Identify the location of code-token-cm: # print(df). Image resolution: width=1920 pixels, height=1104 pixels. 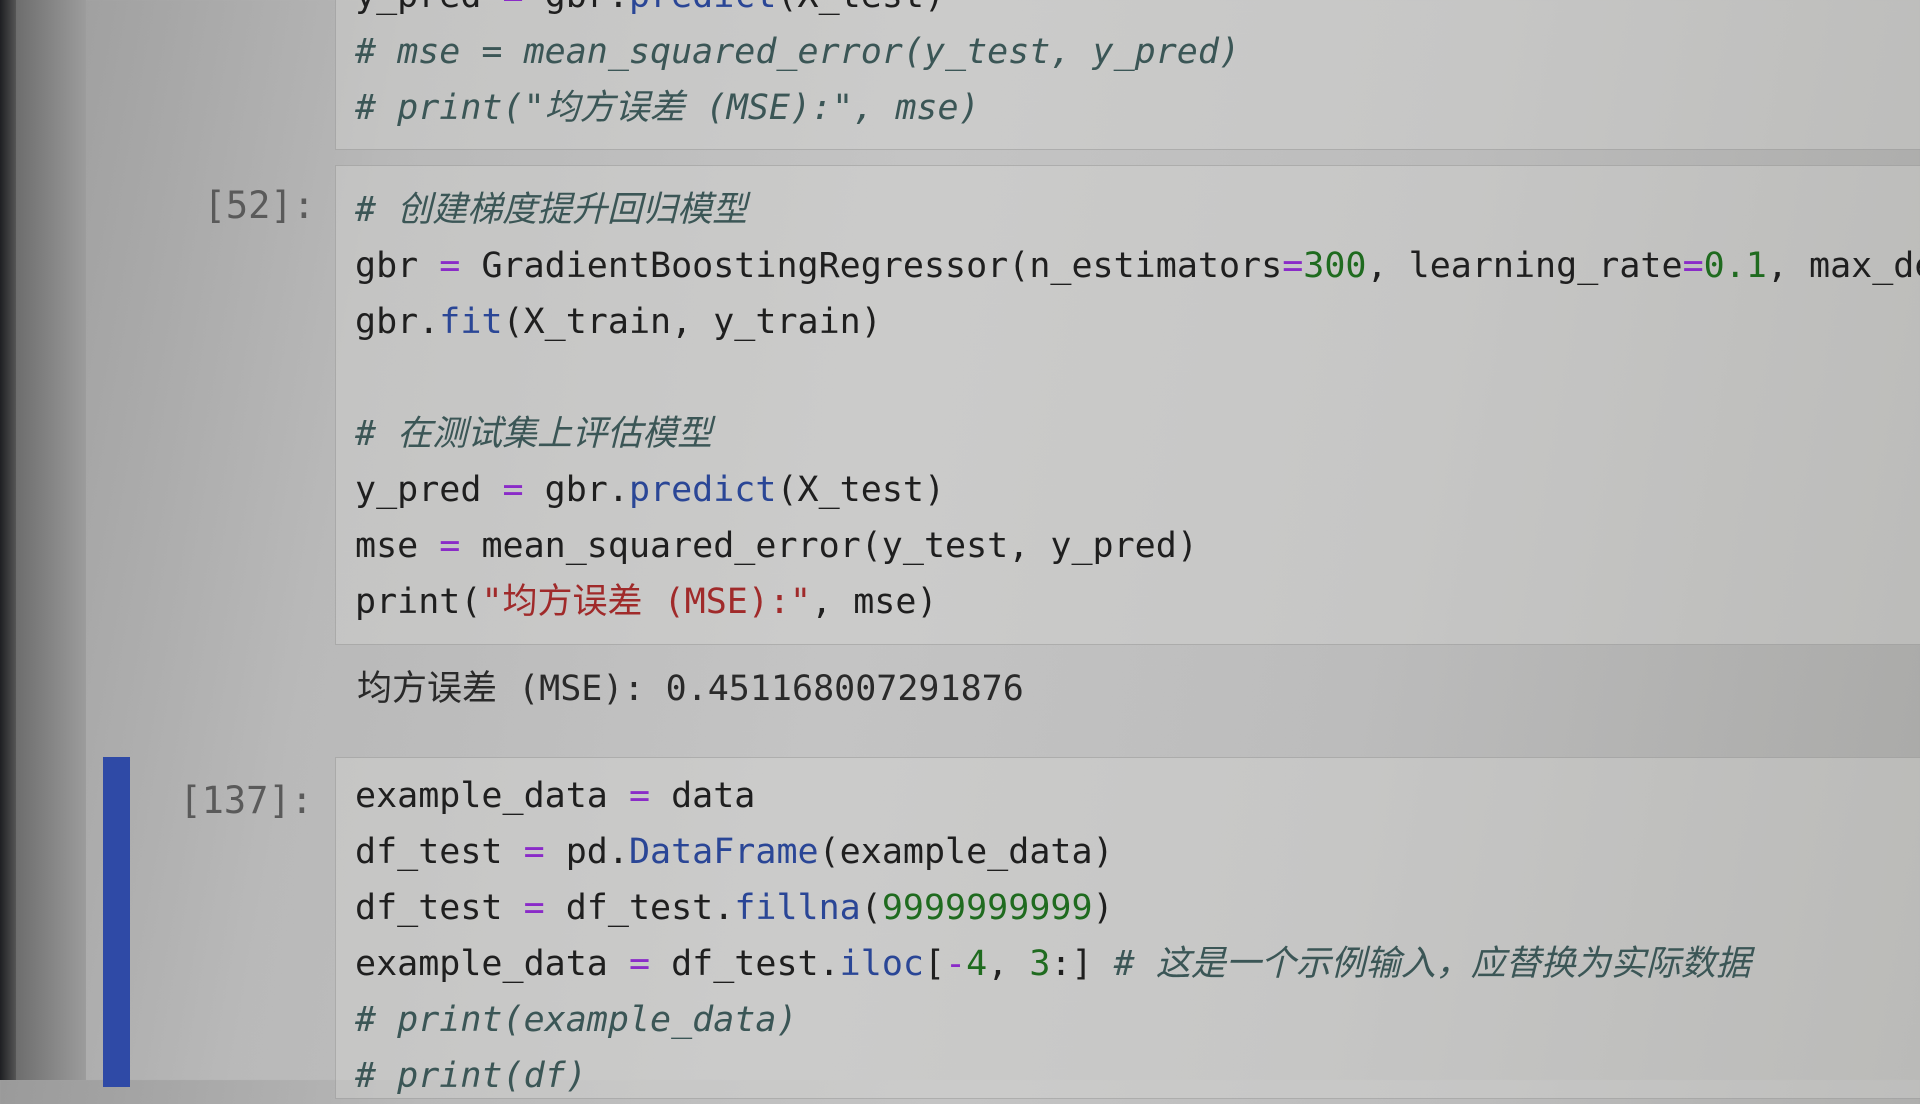
(471, 1076).